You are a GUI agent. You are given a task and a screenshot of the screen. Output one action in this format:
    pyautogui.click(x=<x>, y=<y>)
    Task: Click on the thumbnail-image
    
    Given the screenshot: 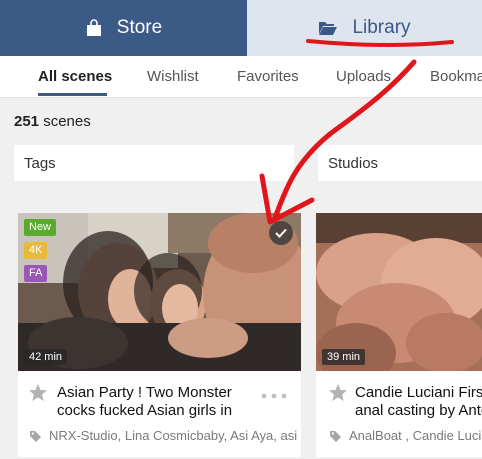 What is the action you would take?
    pyautogui.click(x=399, y=292)
    